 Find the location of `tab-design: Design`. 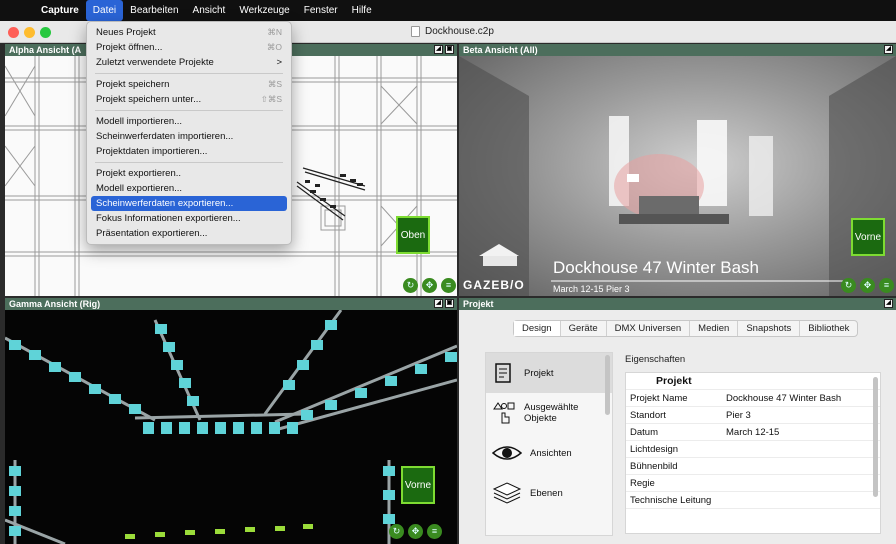

tab-design: Design is located at coordinates (537, 328).